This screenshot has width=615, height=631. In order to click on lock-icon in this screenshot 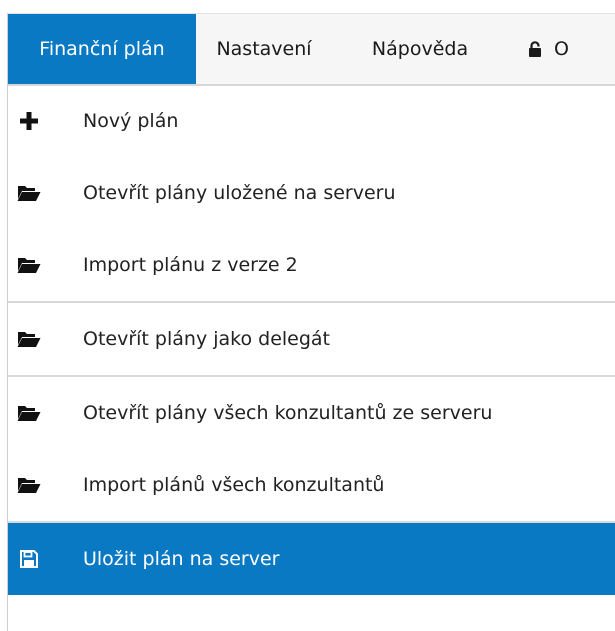, I will do `click(535, 48)`.